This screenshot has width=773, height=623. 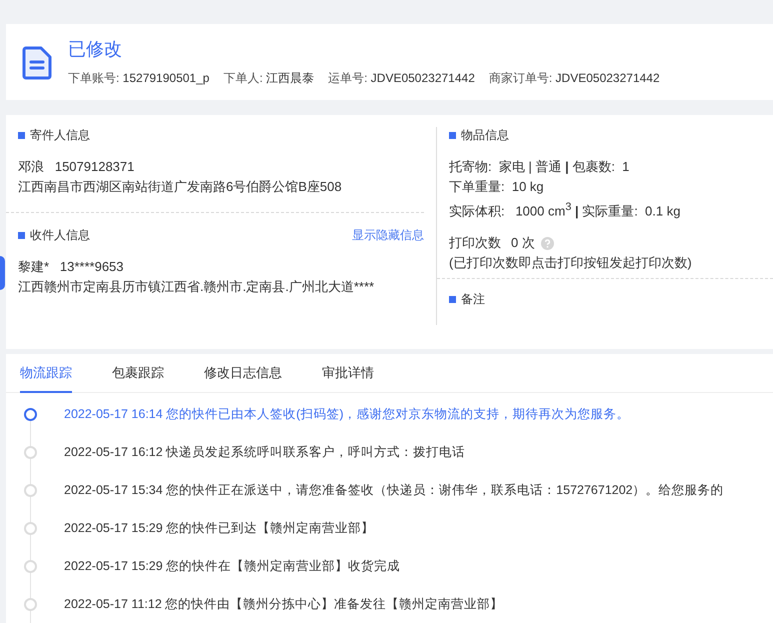 I want to click on order-field: 下单人: 江西晨泰, so click(x=268, y=78).